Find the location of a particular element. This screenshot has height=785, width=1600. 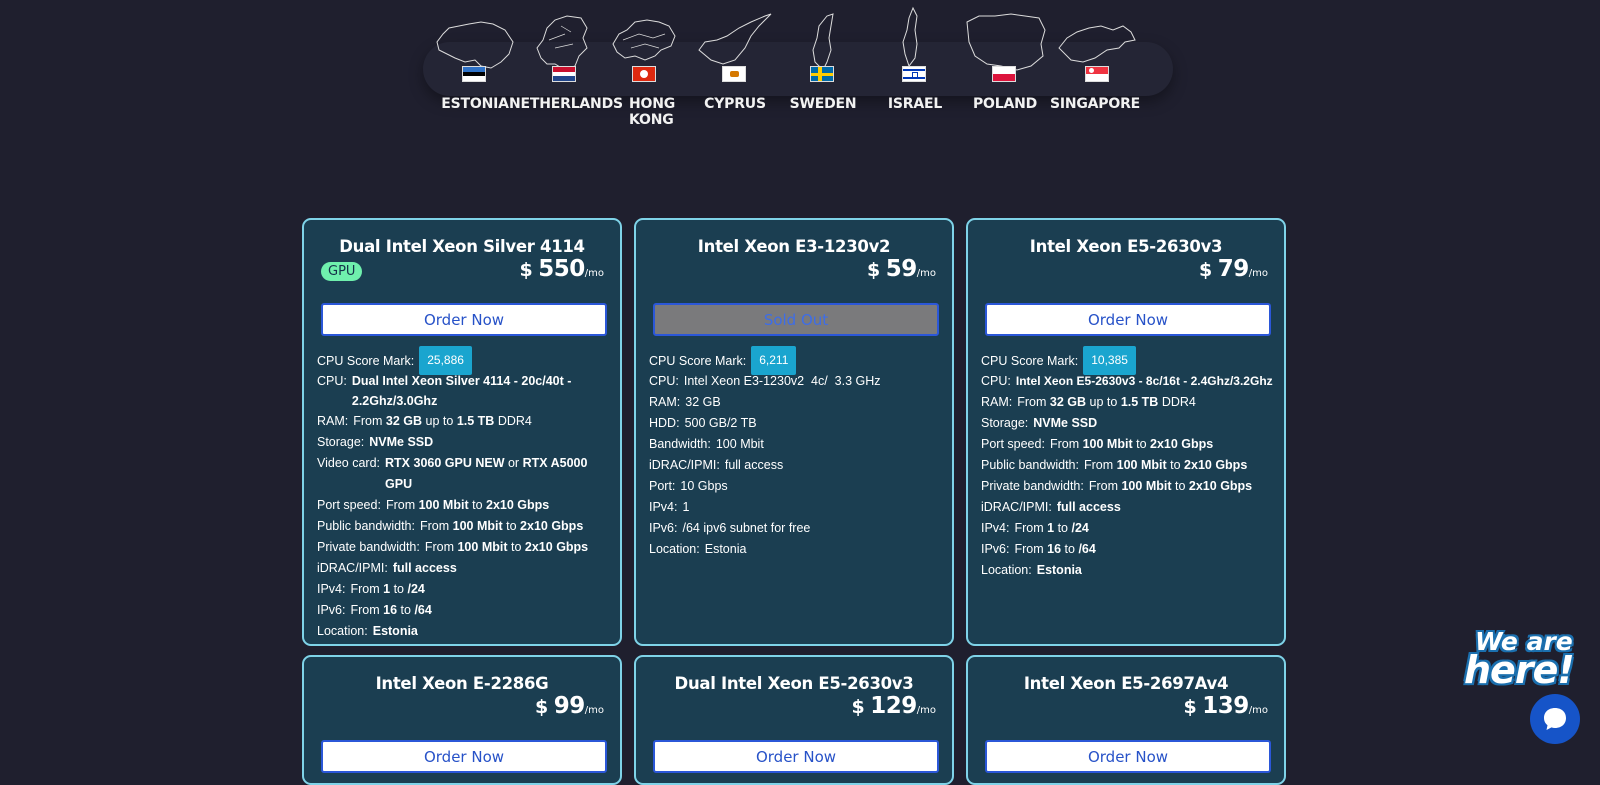

hong-kong-flag-icon is located at coordinates (644, 74).